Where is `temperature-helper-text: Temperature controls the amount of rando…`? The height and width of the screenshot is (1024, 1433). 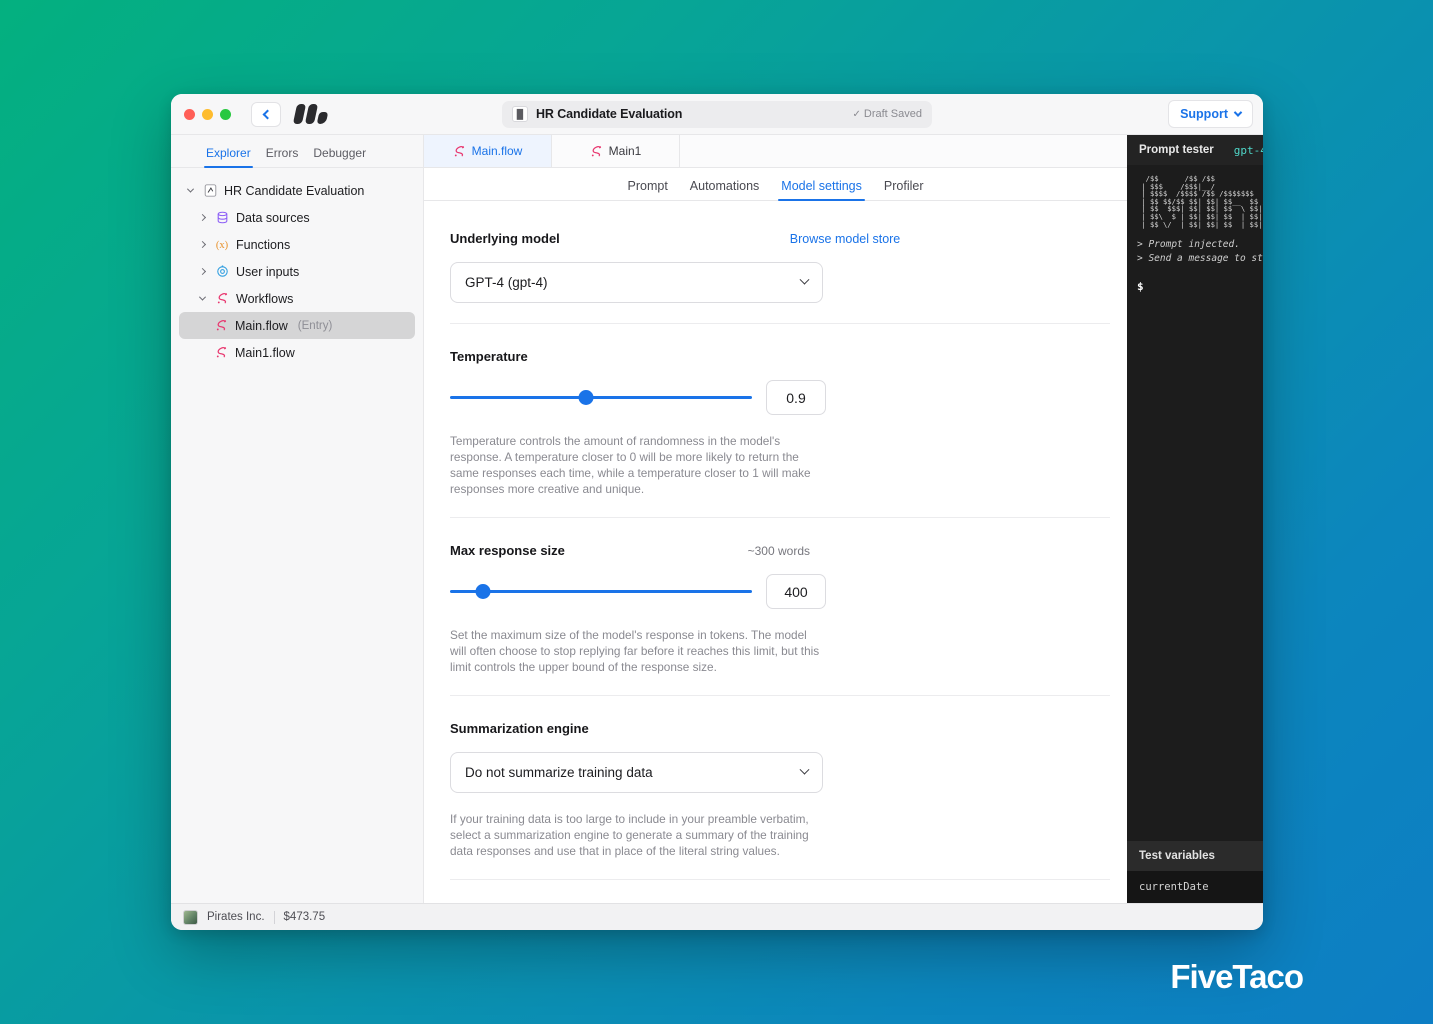
temperature-helper-text: Temperature controls the amount of rando… is located at coordinates (630, 465).